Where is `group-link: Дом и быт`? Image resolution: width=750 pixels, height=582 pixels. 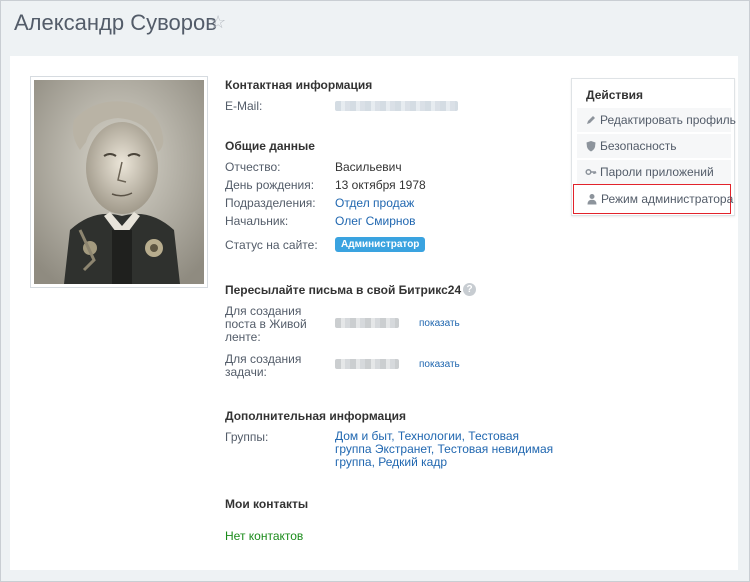 group-link: Дом и быт is located at coordinates (363, 436).